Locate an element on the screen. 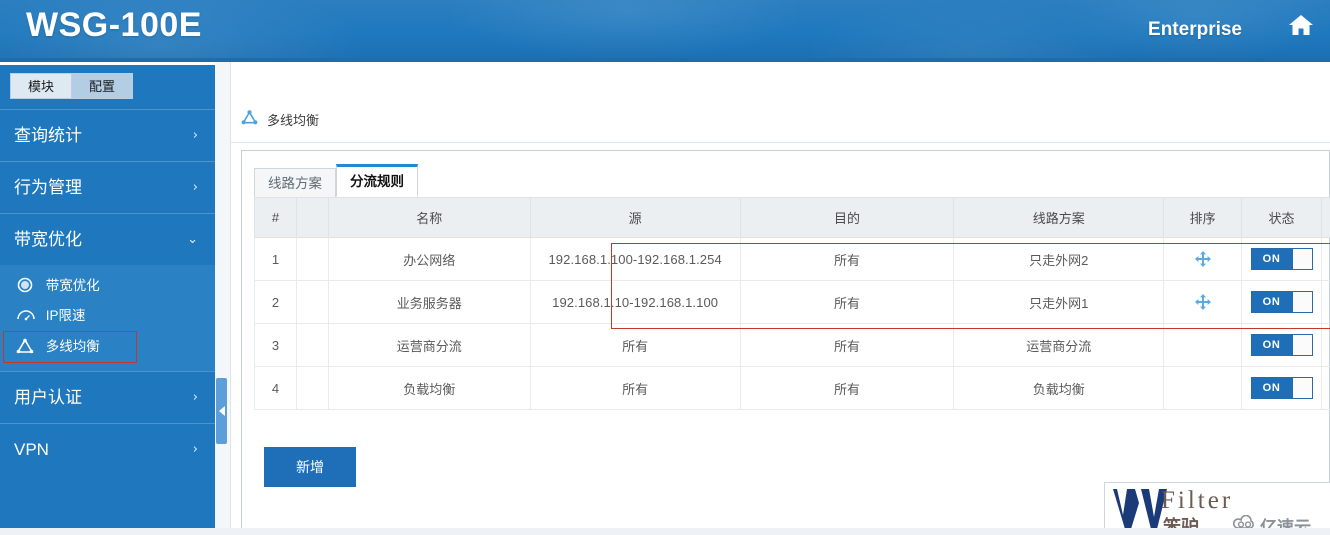  cell-name: 业务服务器 is located at coordinates (429, 302).